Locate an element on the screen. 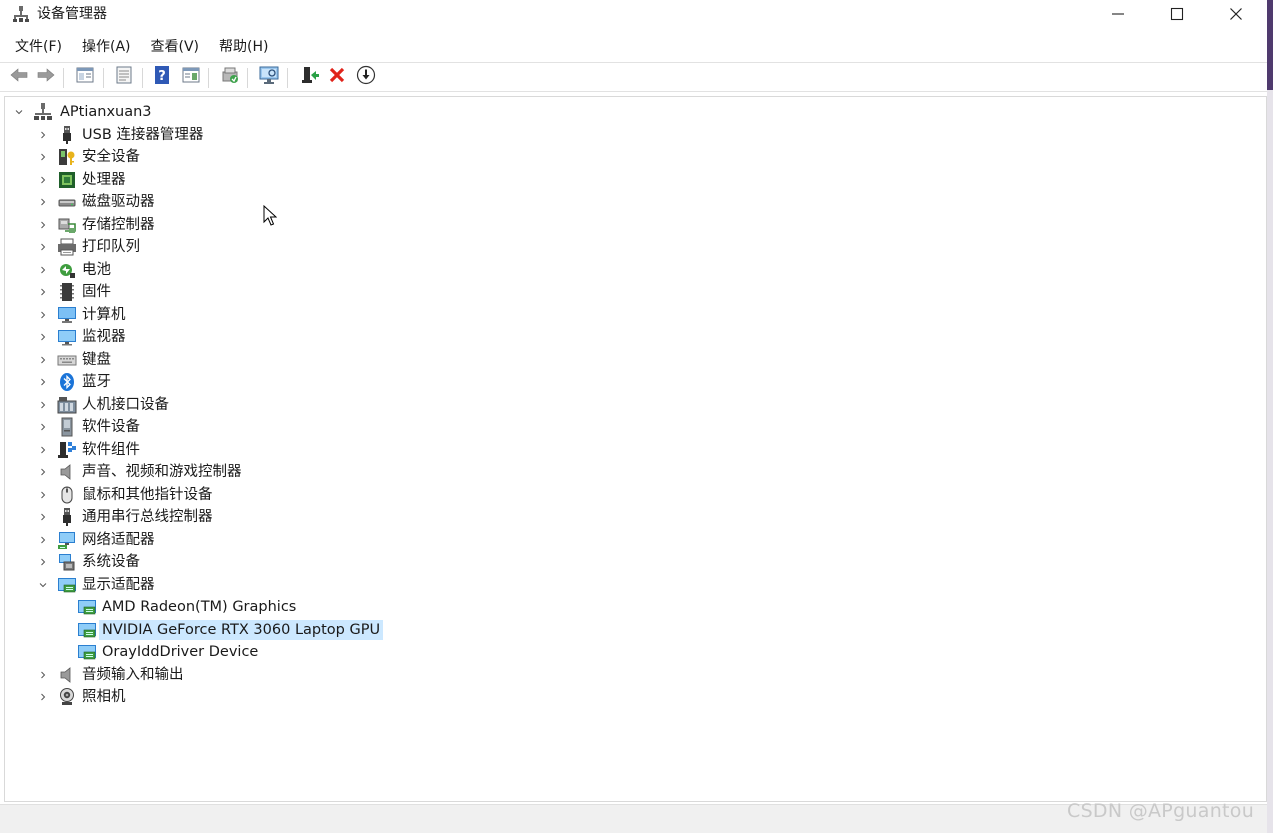 This screenshot has height=833, width=1273. tree-category-label: 打印队列 is located at coordinates (111, 247).